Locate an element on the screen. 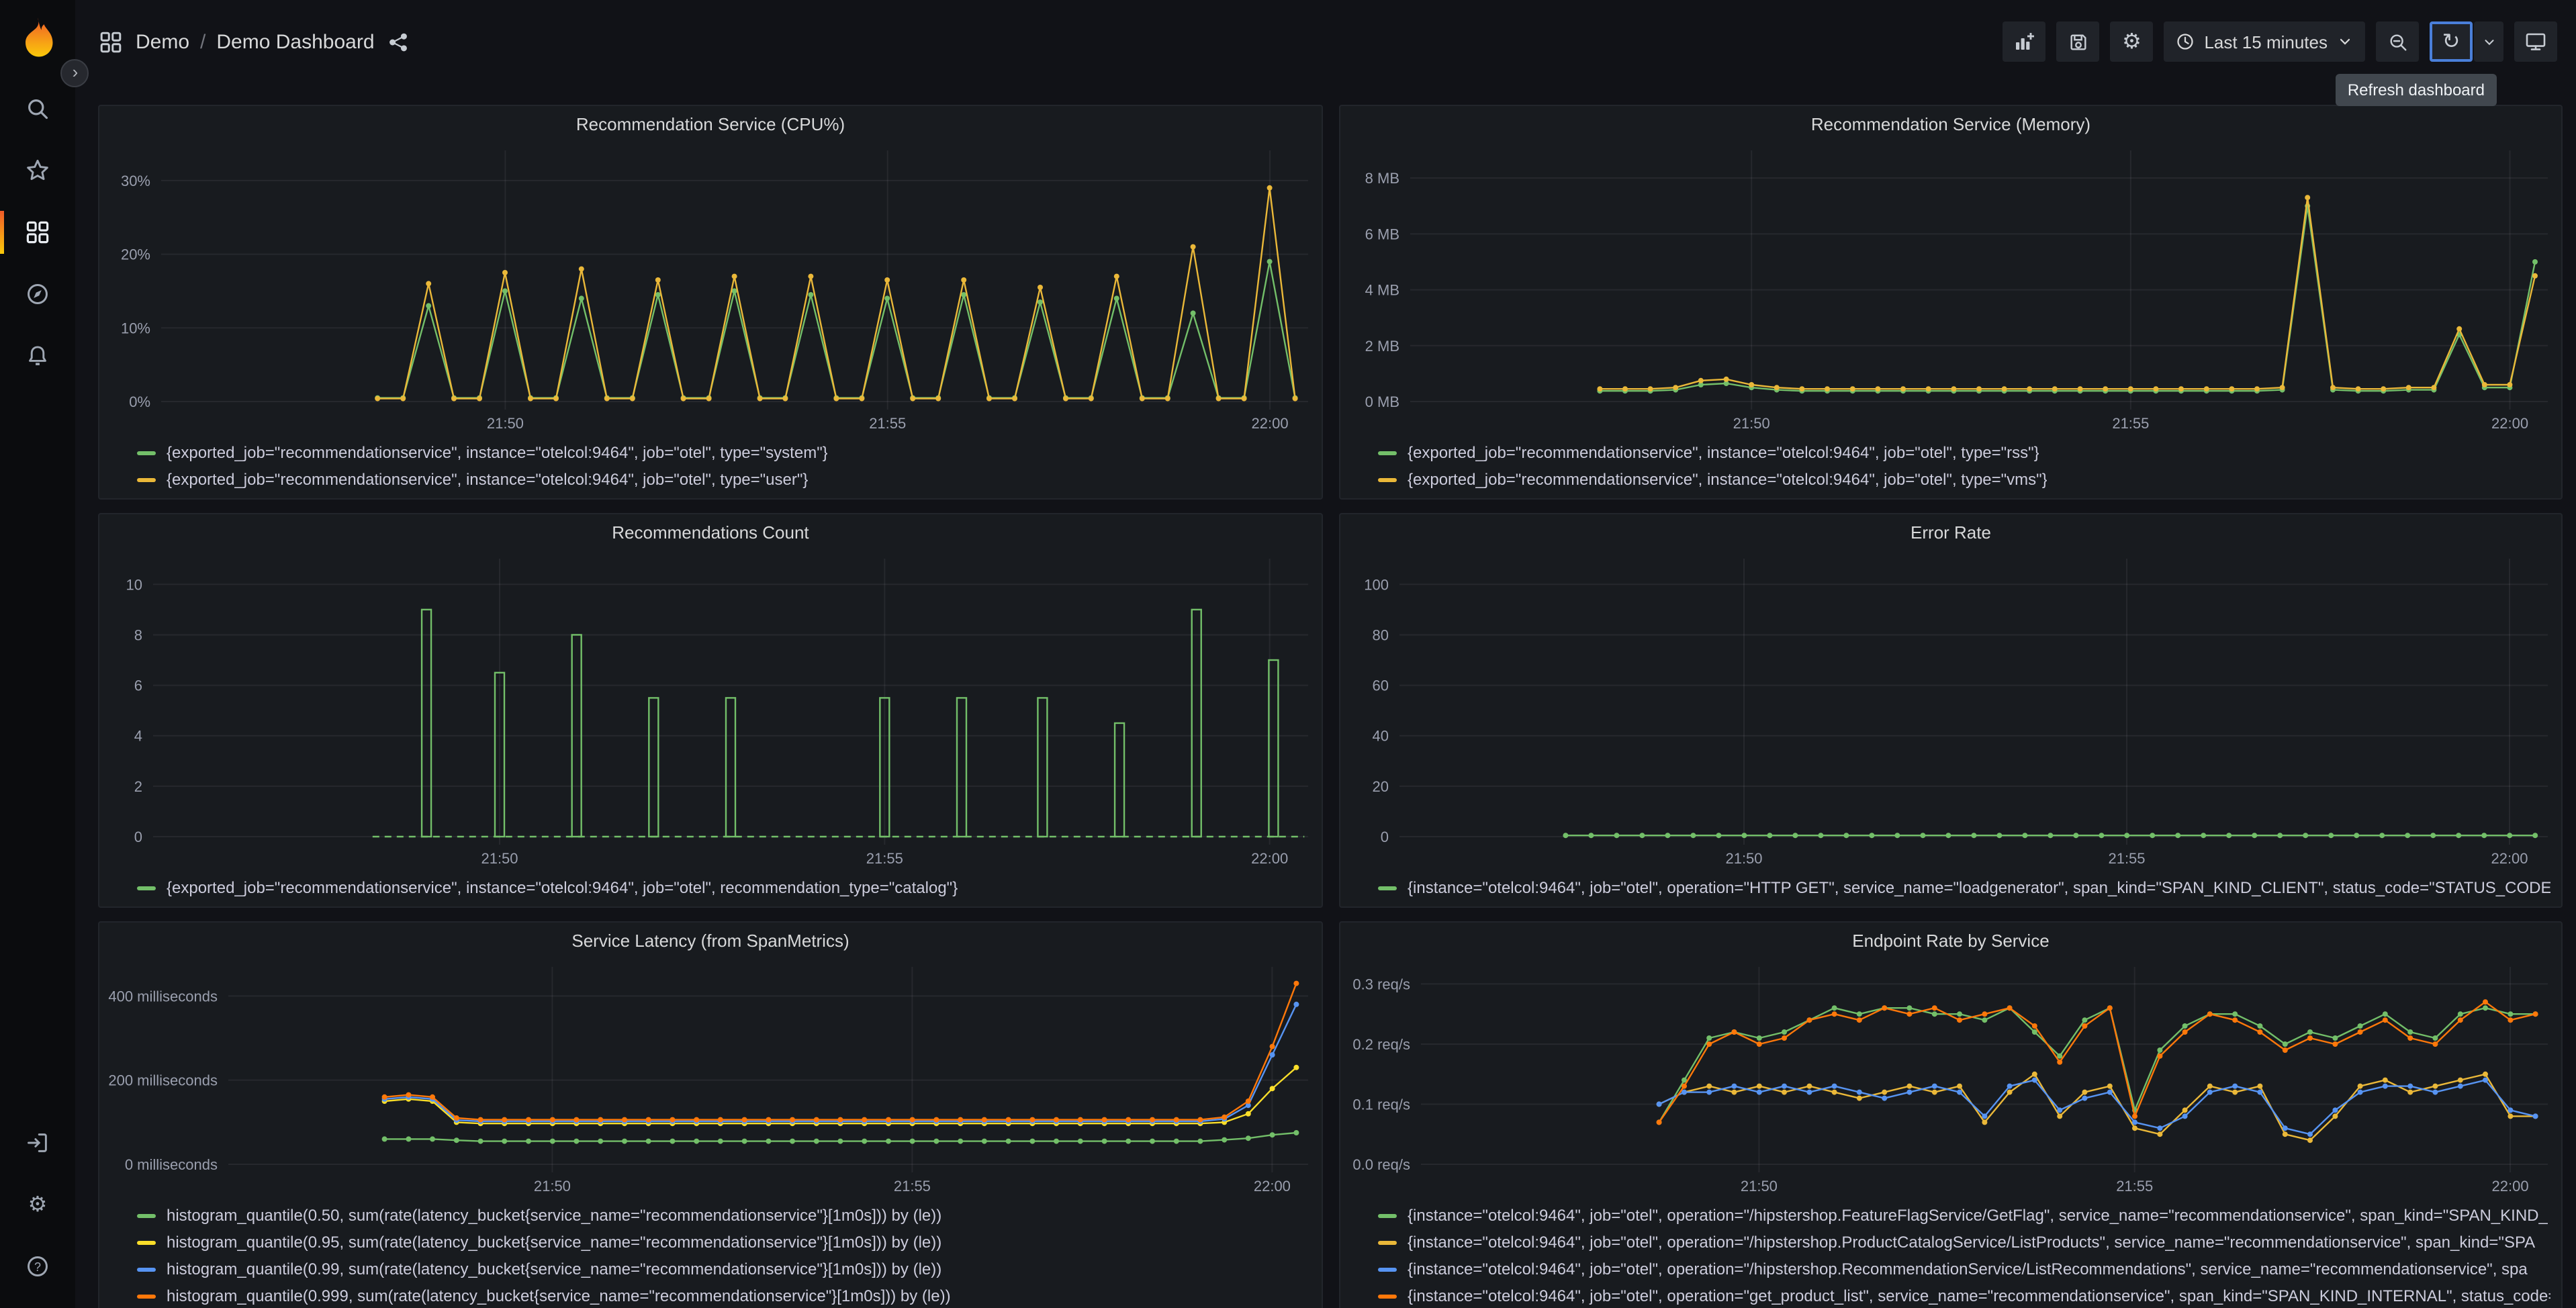 This screenshot has height=1308, width=2576. share-icon is located at coordinates (398, 42).